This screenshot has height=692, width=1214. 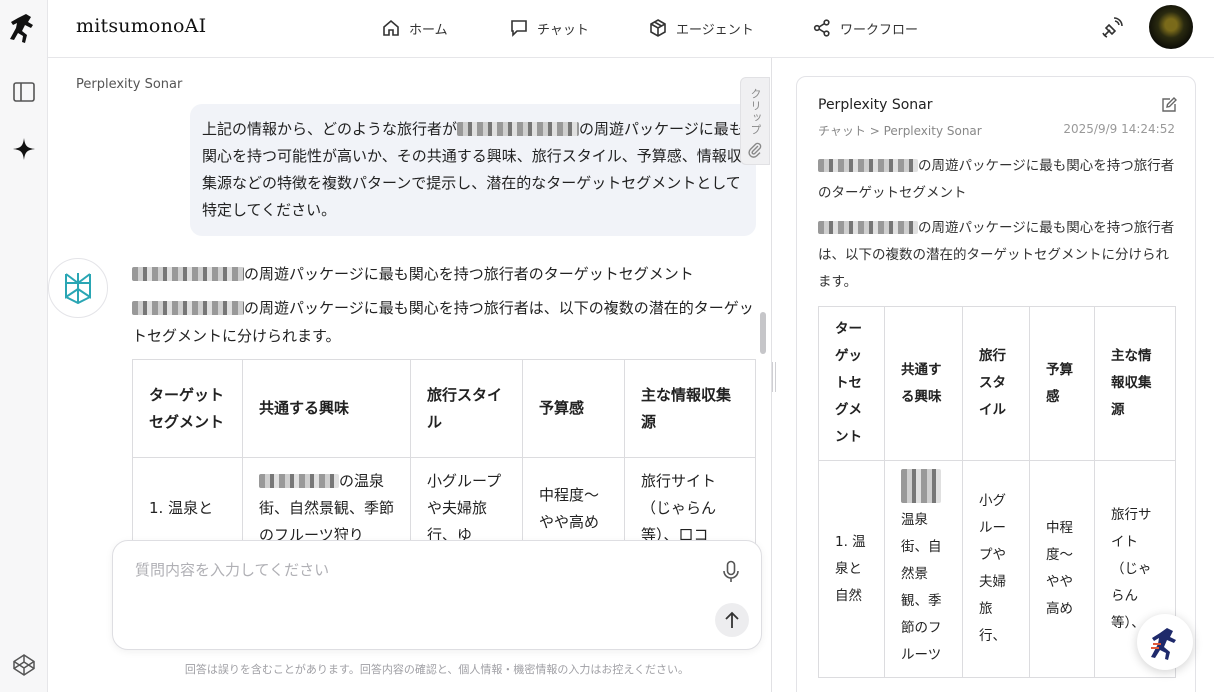 What do you see at coordinates (24, 149) in the screenshot?
I see `sparkle-icon` at bounding box center [24, 149].